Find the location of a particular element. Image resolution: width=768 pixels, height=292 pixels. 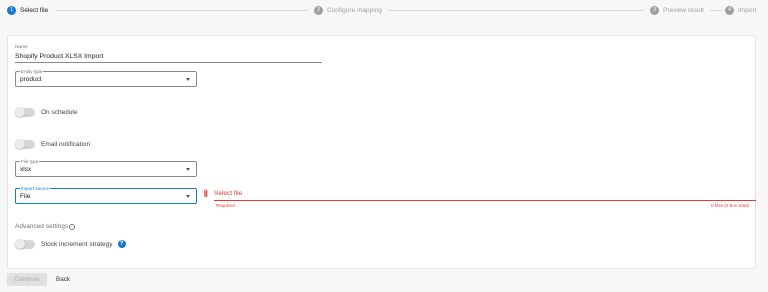

on-schedule-toggle is located at coordinates (25, 112).